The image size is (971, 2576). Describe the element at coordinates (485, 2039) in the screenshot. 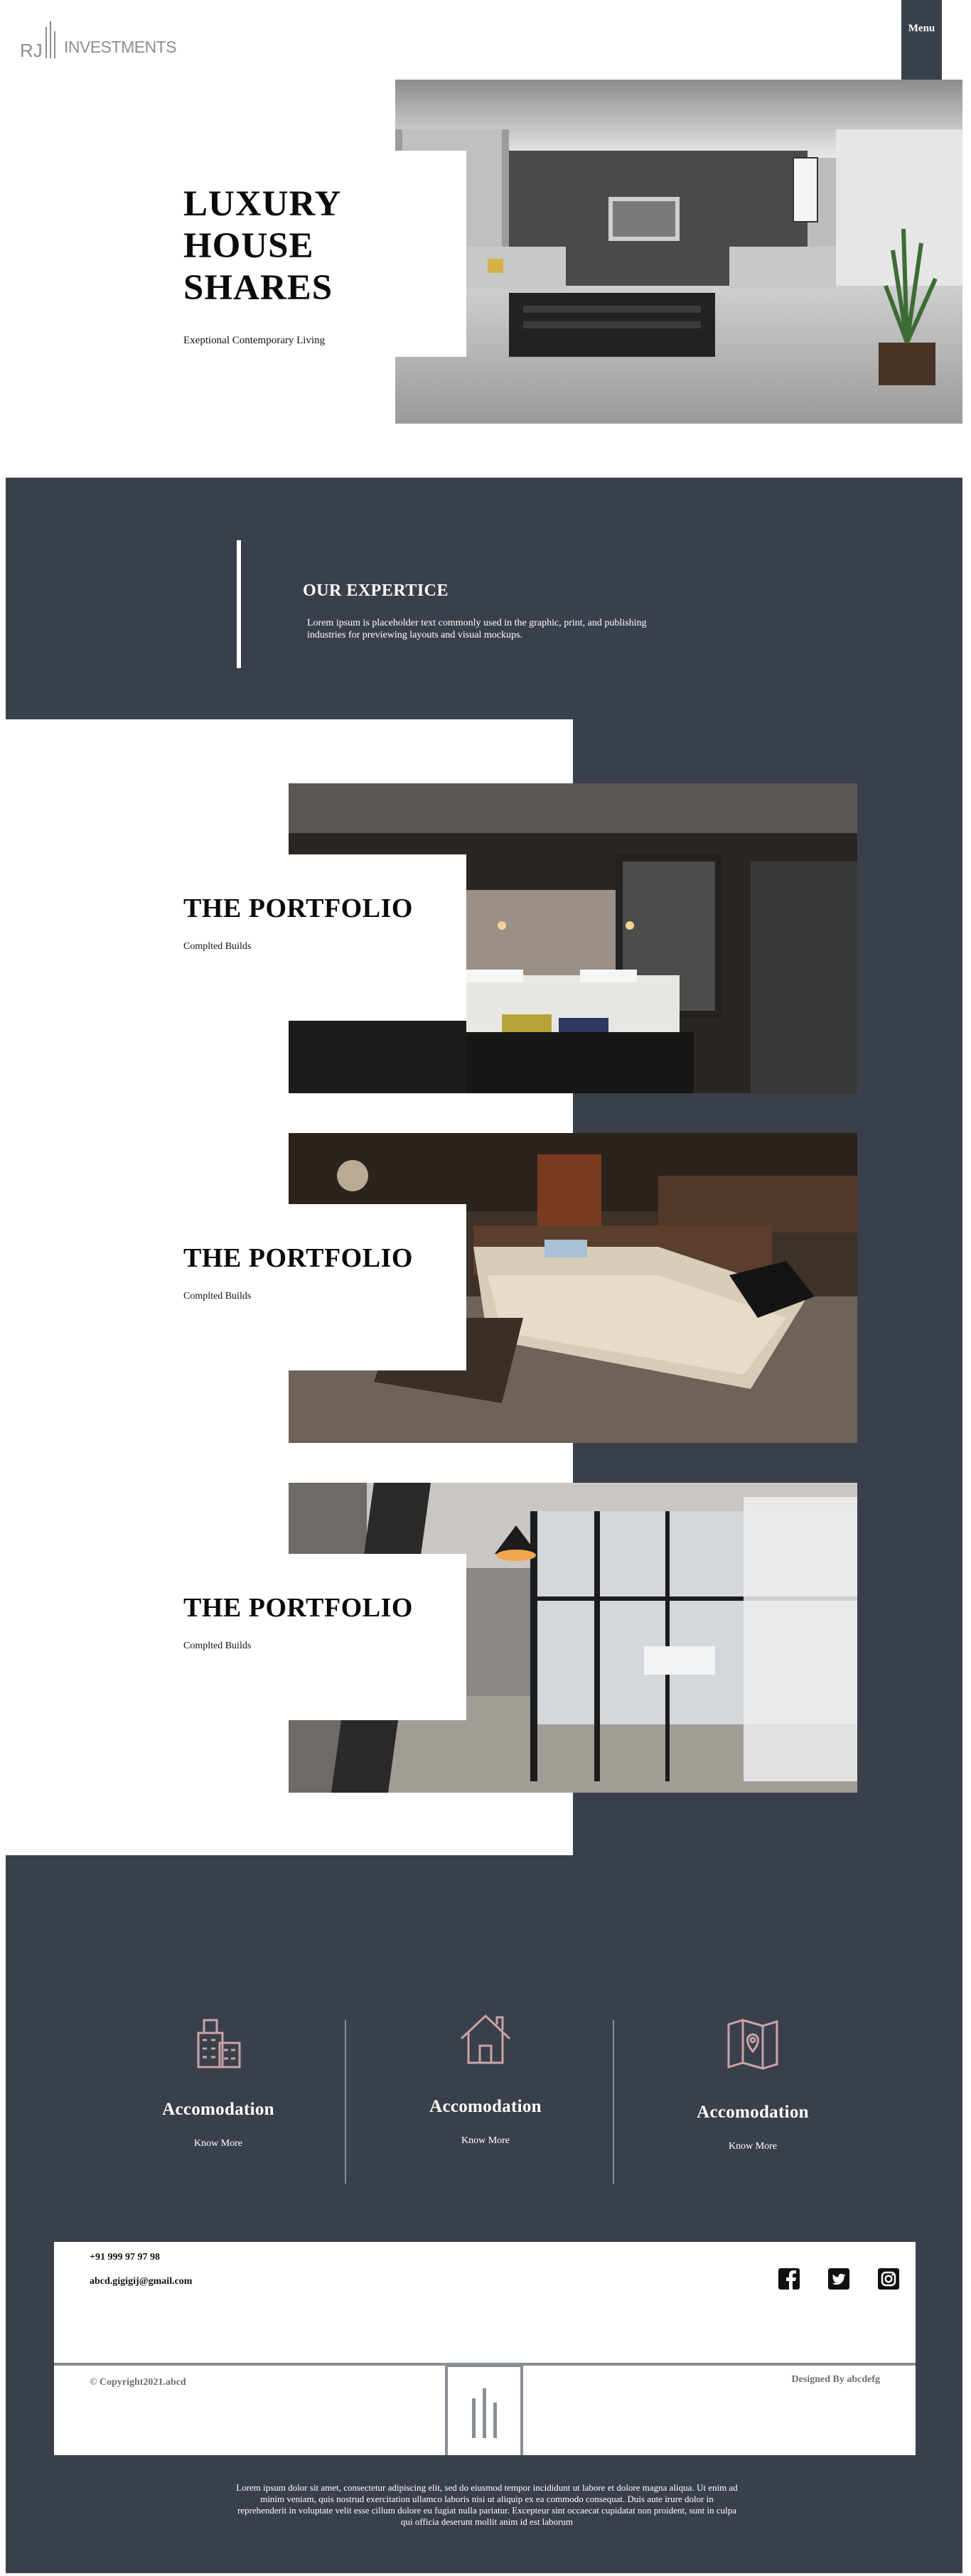

I see `house-icon` at that location.